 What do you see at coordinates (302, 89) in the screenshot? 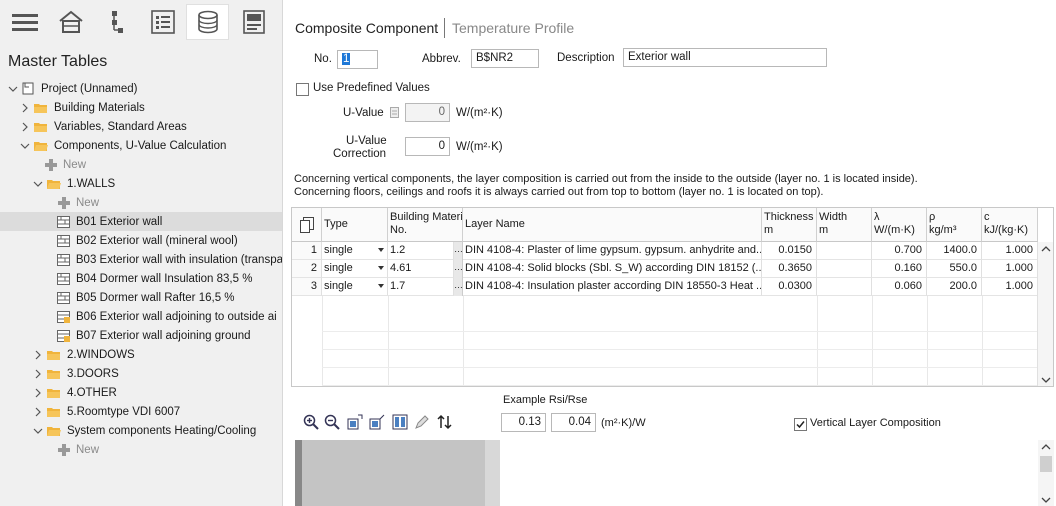
I see `use-predefined-checkbox` at bounding box center [302, 89].